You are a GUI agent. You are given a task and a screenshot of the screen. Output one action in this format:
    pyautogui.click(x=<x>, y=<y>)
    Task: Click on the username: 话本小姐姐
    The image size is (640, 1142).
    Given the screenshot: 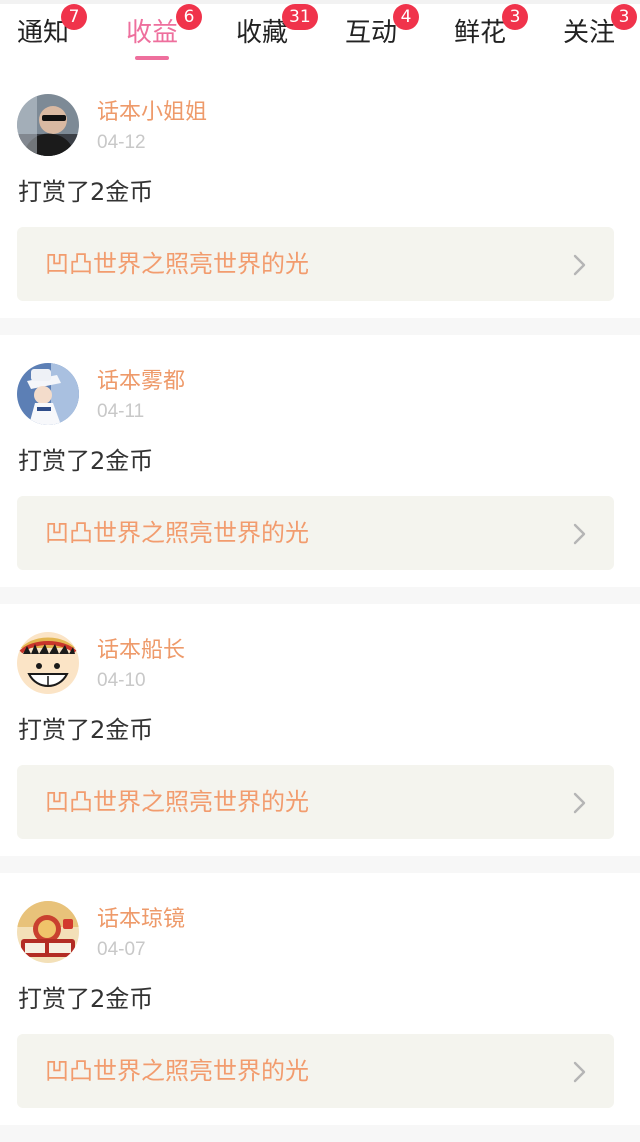 What is the action you would take?
    pyautogui.click(x=152, y=113)
    